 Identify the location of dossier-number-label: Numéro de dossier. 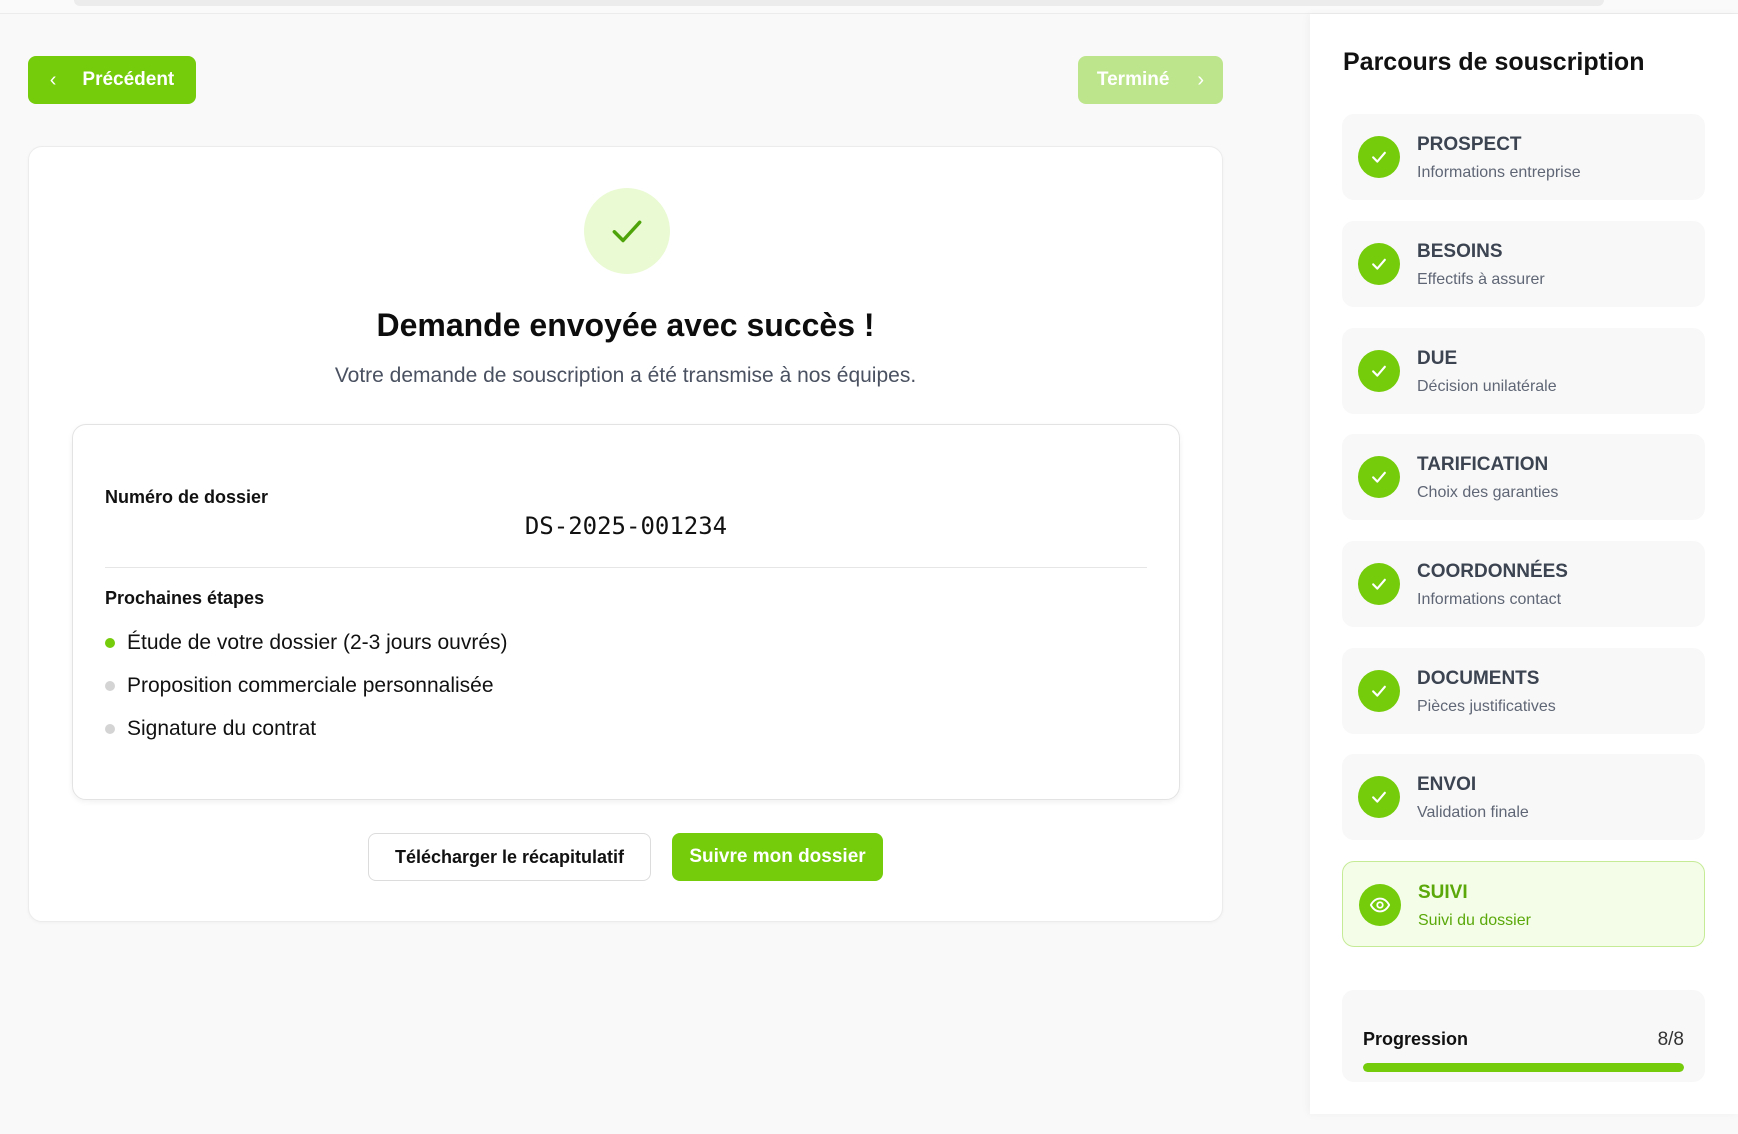
(187, 497).